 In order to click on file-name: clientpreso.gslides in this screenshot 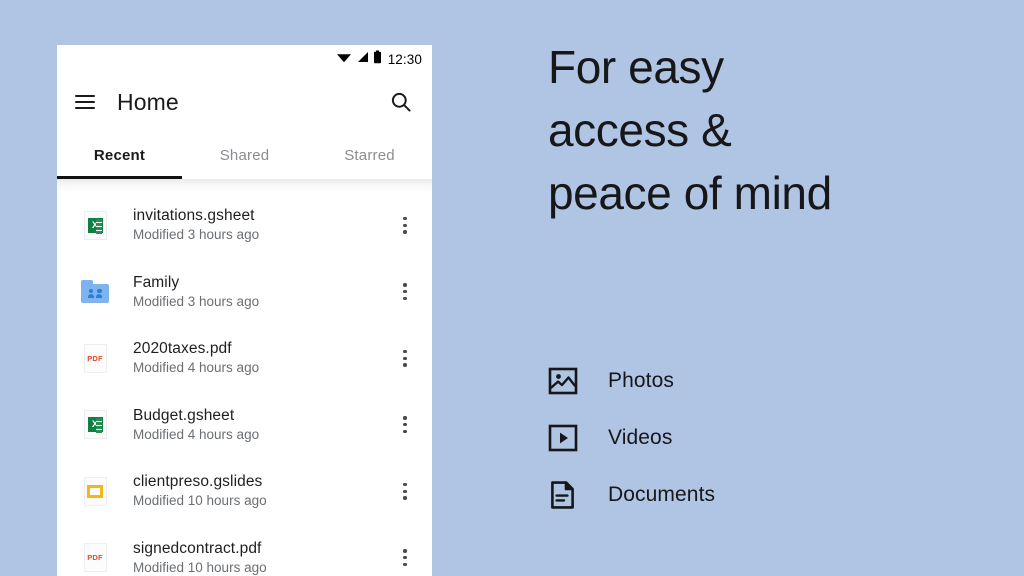, I will do `click(198, 482)`.